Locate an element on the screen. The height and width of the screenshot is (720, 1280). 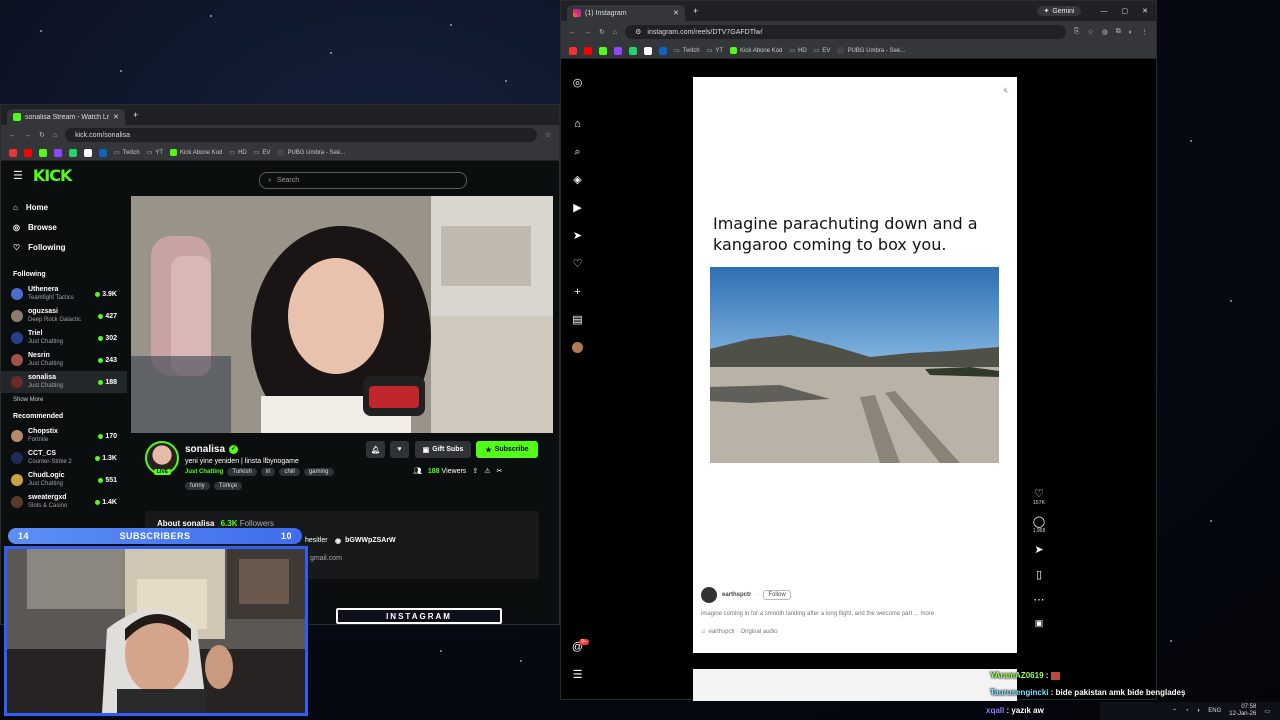
audio-thumbnail-icon: ▣ is located at coordinates (1039, 624).